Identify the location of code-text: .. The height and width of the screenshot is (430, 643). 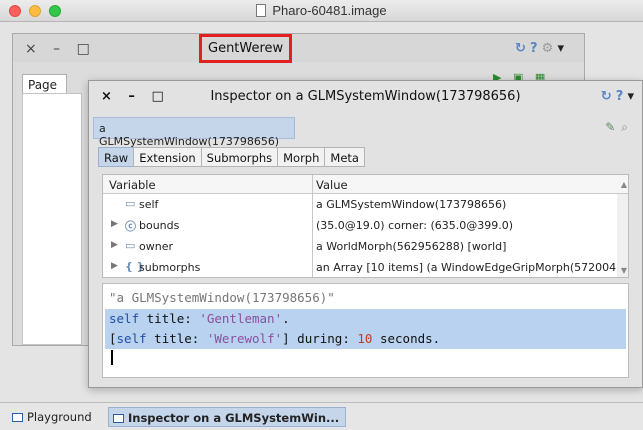
(286, 318).